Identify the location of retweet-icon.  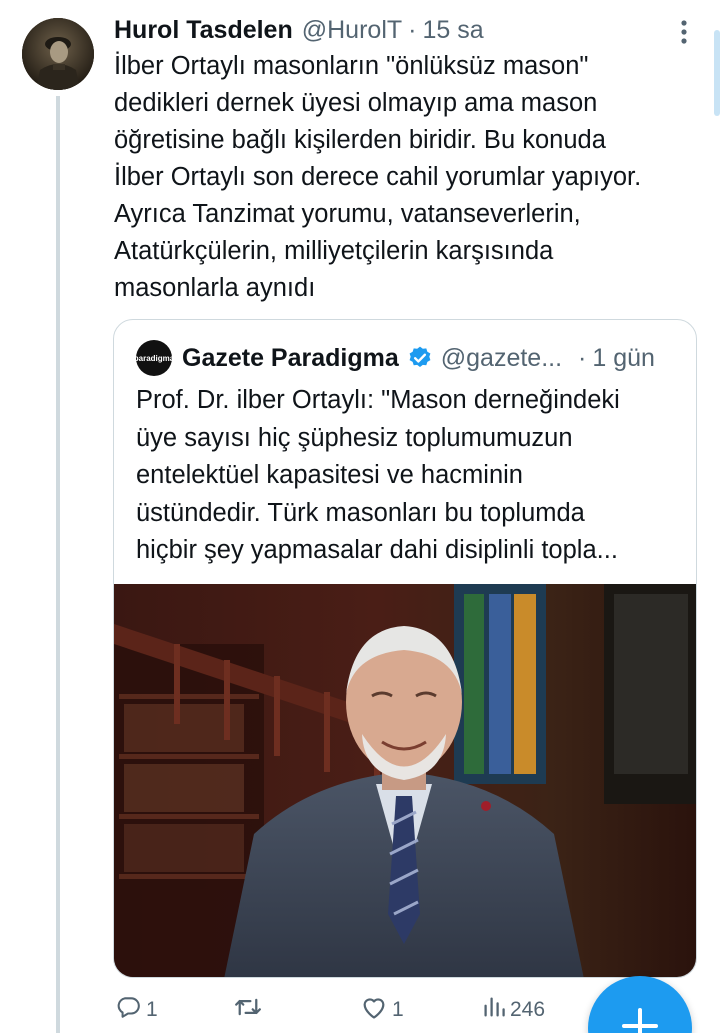
(248, 1010).